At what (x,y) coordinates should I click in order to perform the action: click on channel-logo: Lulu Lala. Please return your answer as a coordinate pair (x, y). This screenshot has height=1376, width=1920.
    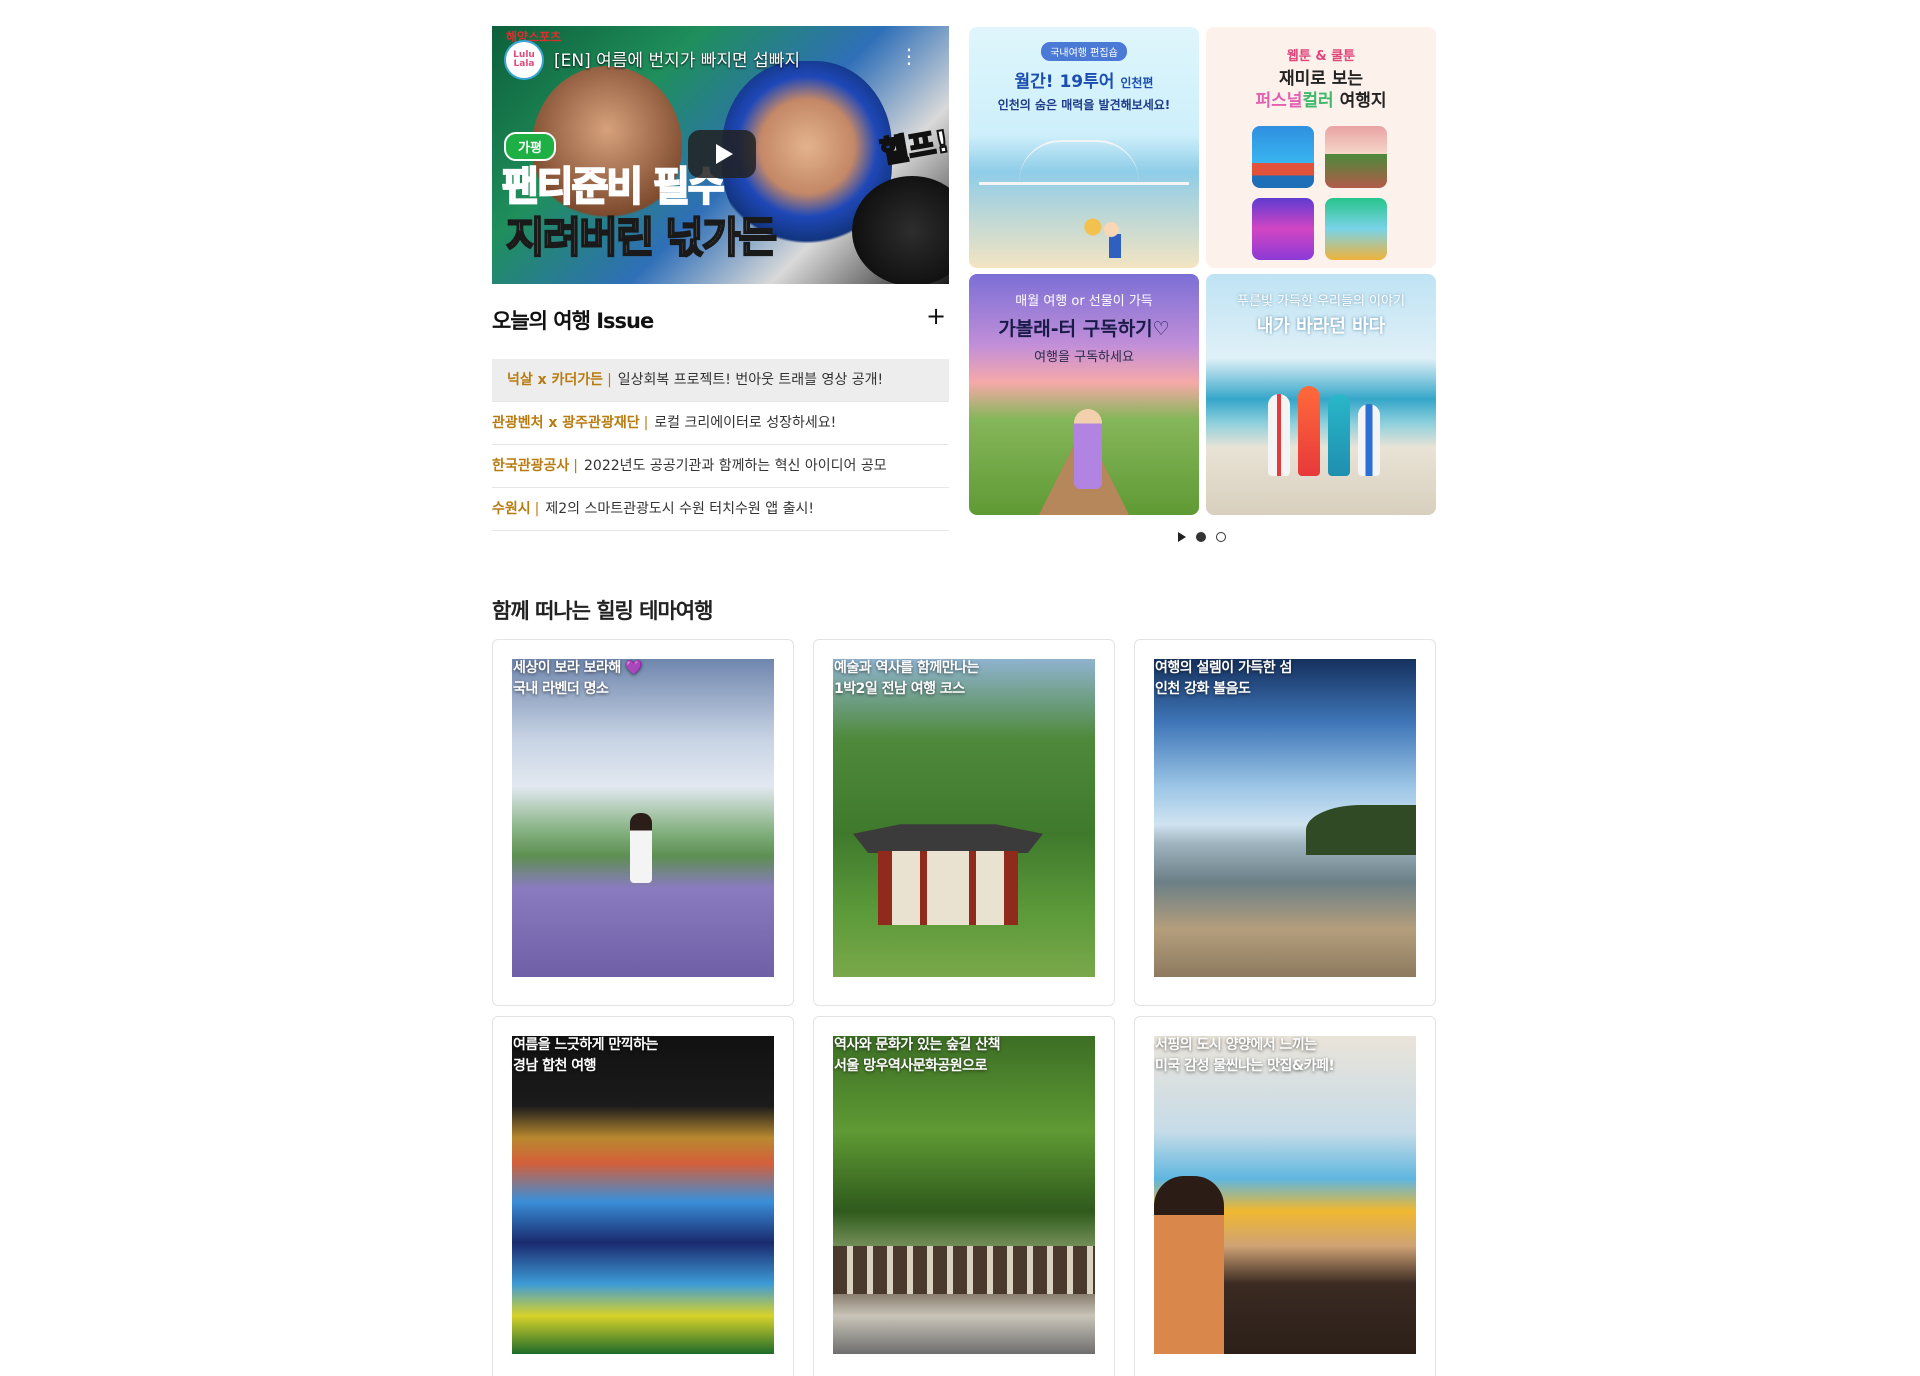
    Looking at the image, I should click on (524, 60).